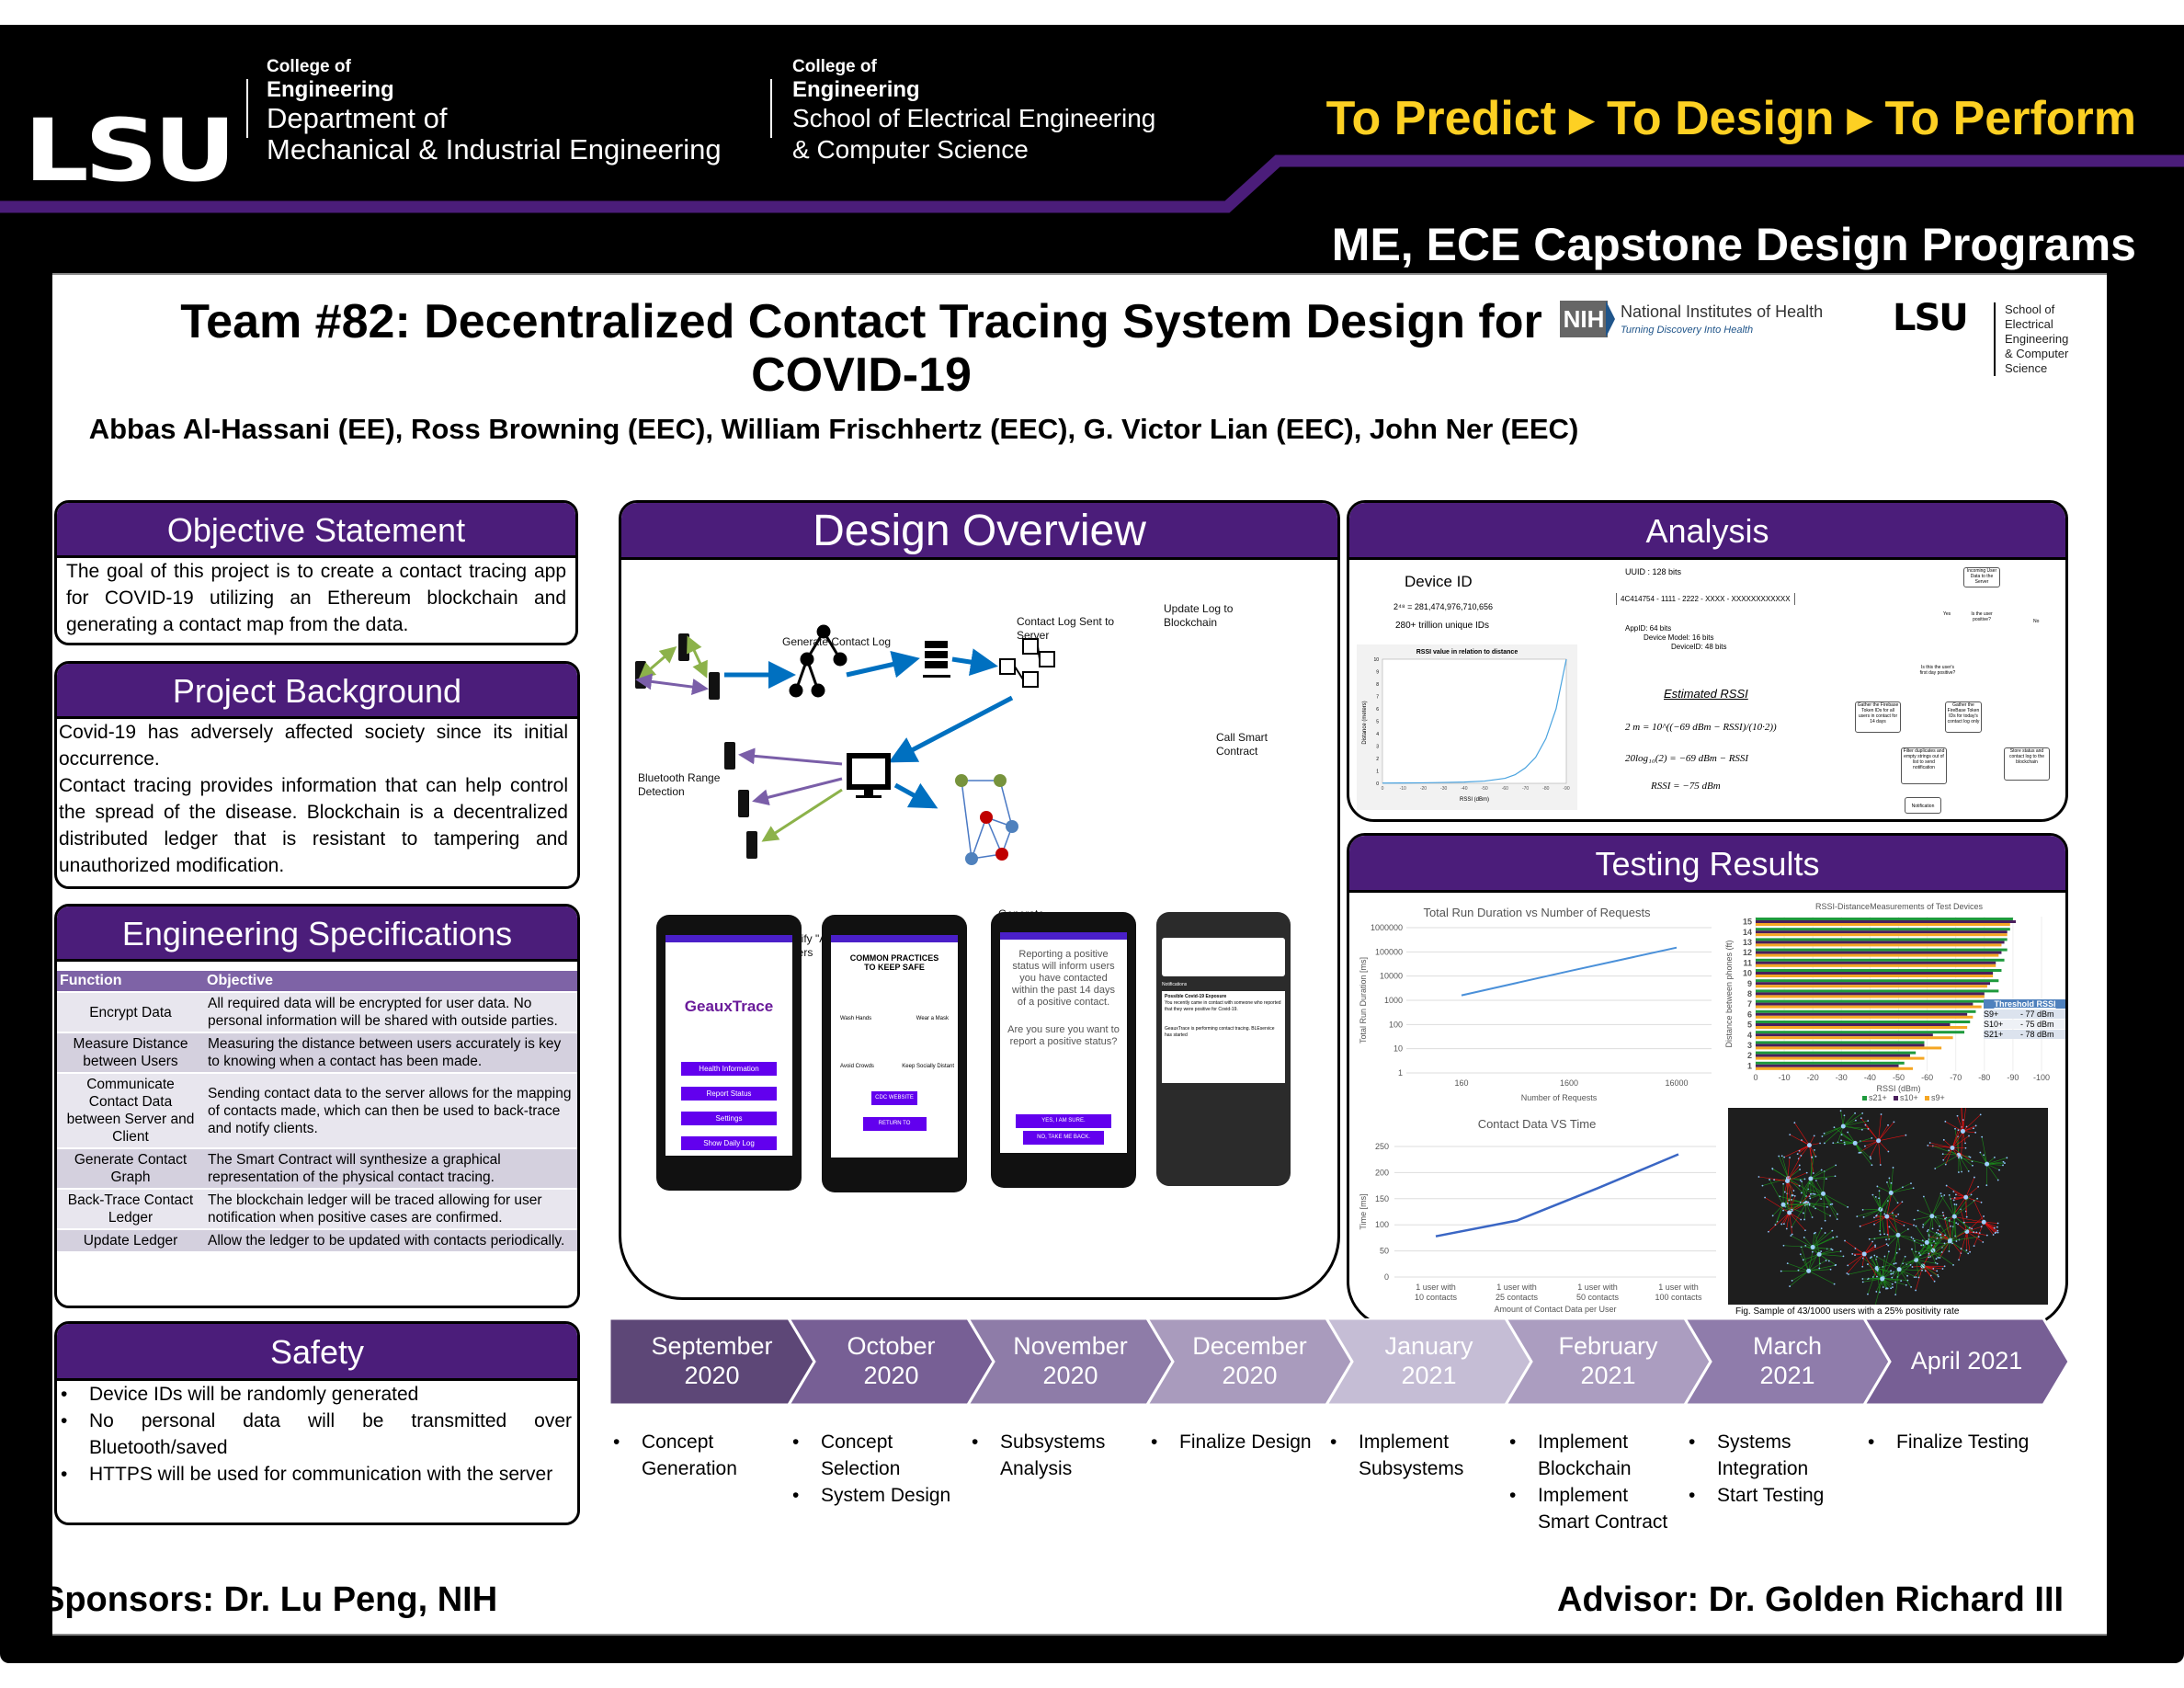  What do you see at coordinates (1956, 1077) in the screenshot?
I see `x-tick: -70` at bounding box center [1956, 1077].